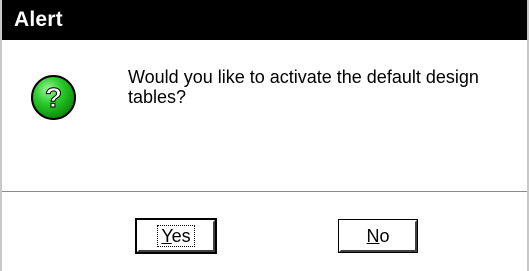 Image resolution: width=529 pixels, height=271 pixels. What do you see at coordinates (181, 236) in the screenshot?
I see `yes-label-rest: es` at bounding box center [181, 236].